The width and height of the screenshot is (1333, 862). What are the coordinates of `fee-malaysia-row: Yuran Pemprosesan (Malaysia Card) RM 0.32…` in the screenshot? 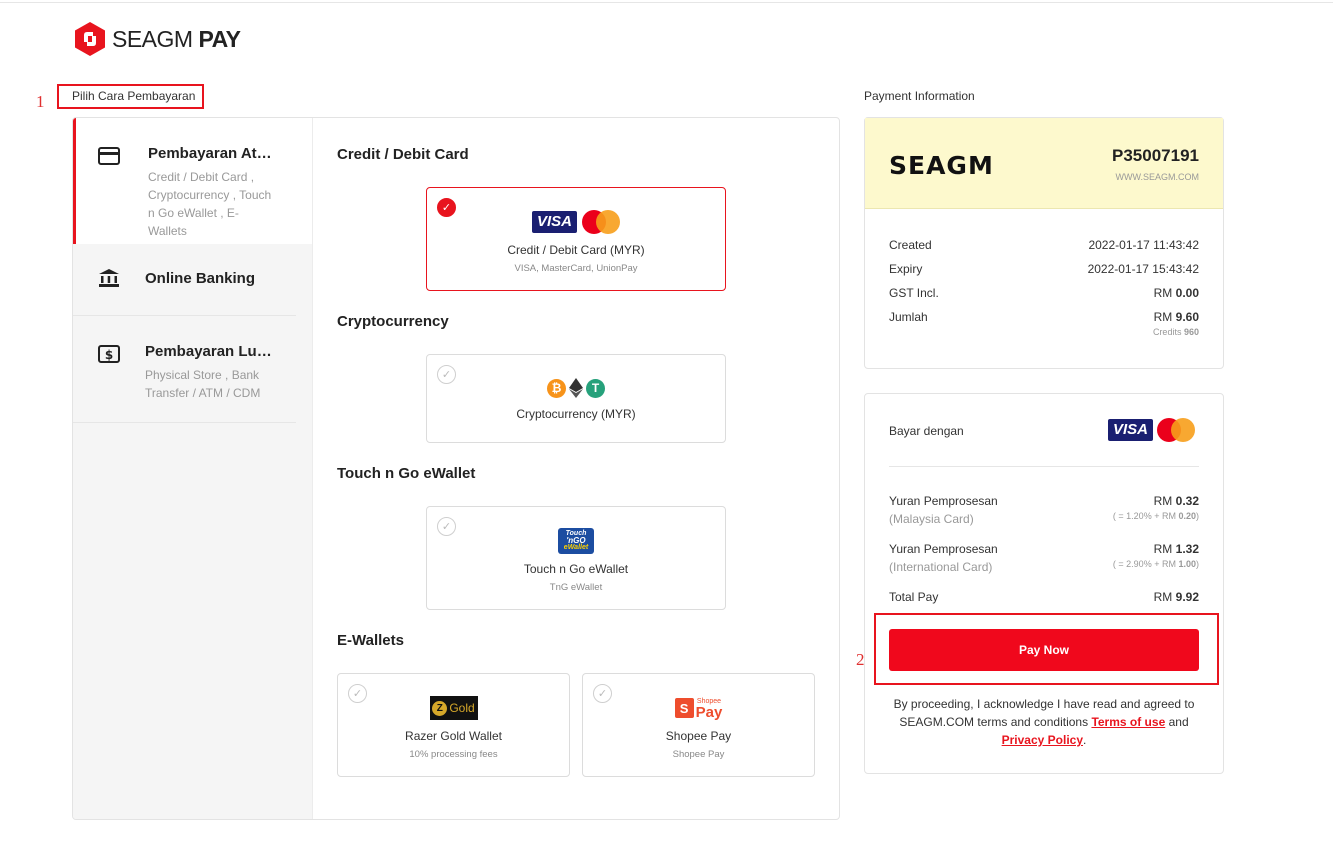 It's located at (1044, 512).